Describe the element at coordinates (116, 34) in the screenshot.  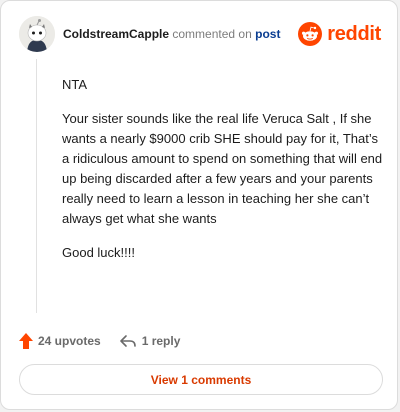
I see `username-link: ColdstreamCapple` at that location.